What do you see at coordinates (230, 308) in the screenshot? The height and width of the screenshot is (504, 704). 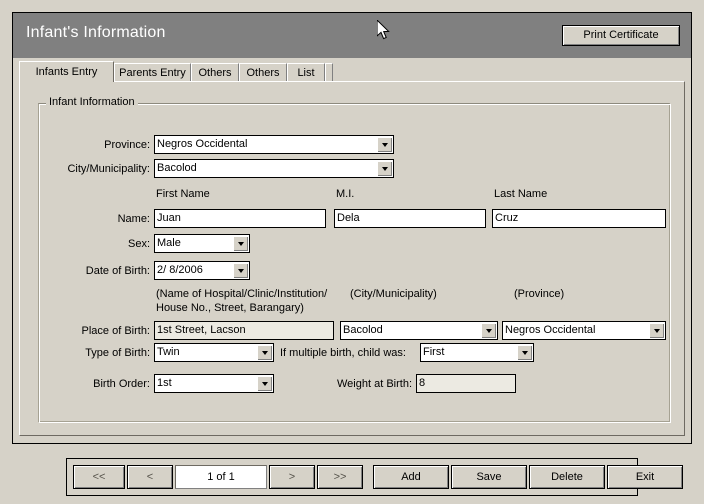 I see `pob-hint-line2: House No., Street, Barangary)` at bounding box center [230, 308].